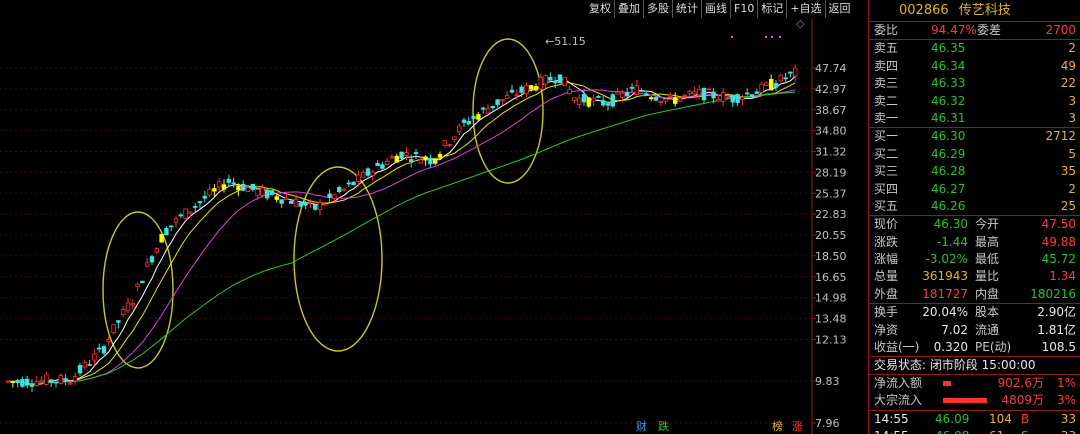  I want to click on toolbar-button-1: 叠加, so click(629, 9).